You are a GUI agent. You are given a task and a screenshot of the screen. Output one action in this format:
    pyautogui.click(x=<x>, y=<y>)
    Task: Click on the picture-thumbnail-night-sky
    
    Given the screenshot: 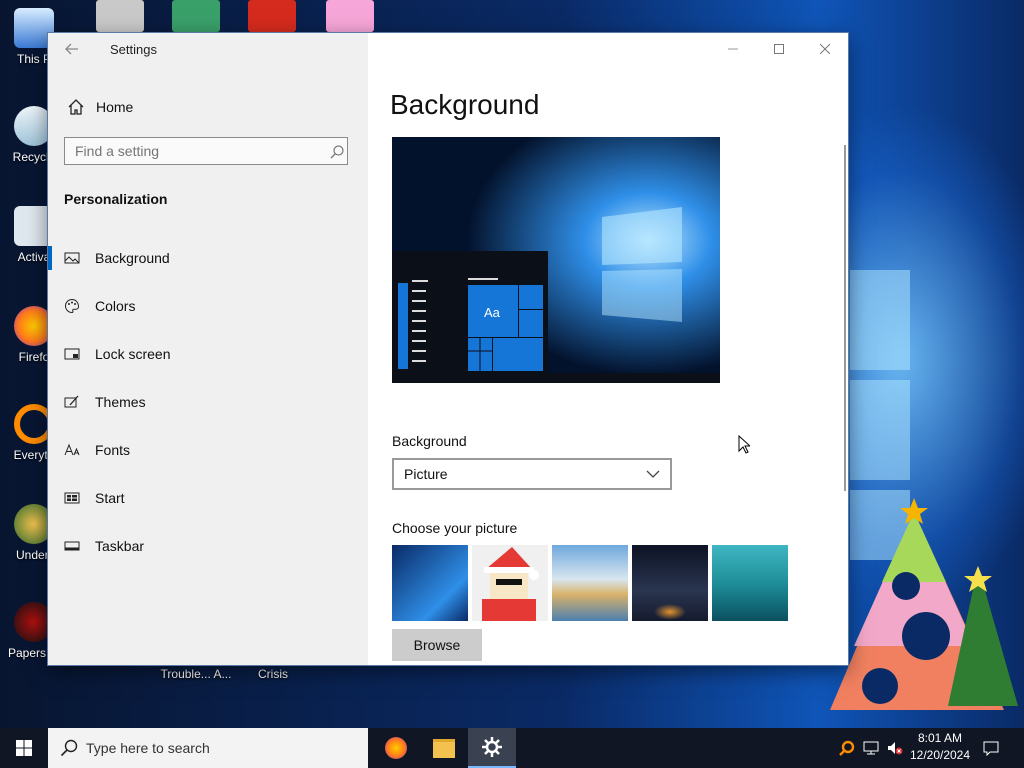 What is the action you would take?
    pyautogui.click(x=670, y=583)
    